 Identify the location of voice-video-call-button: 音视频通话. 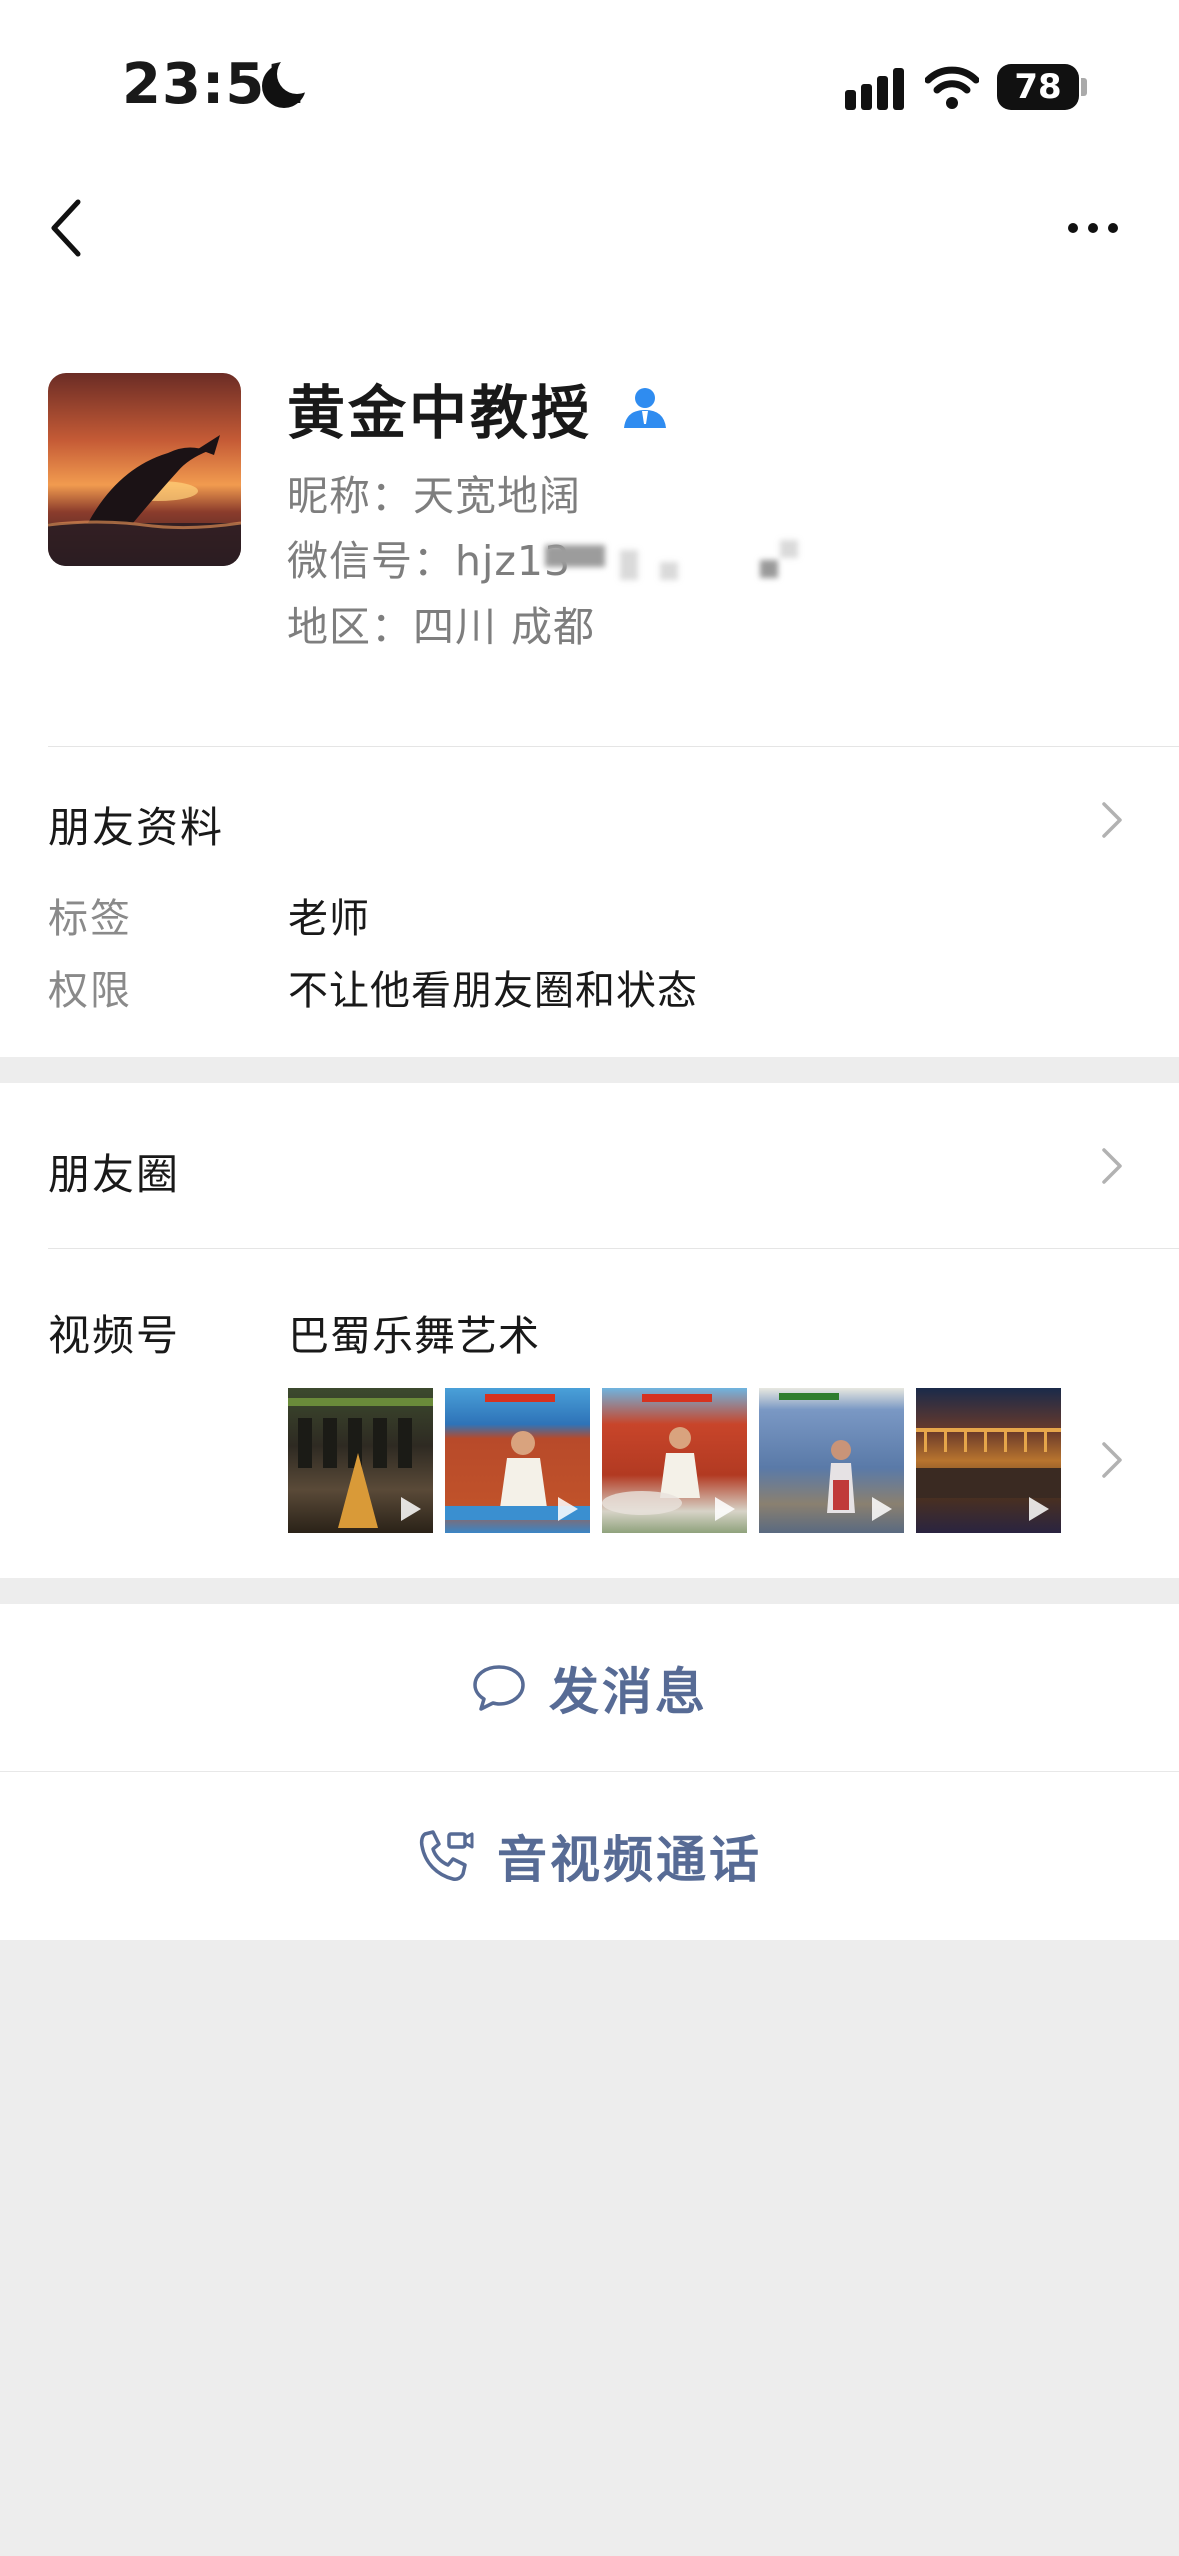
(589, 1856).